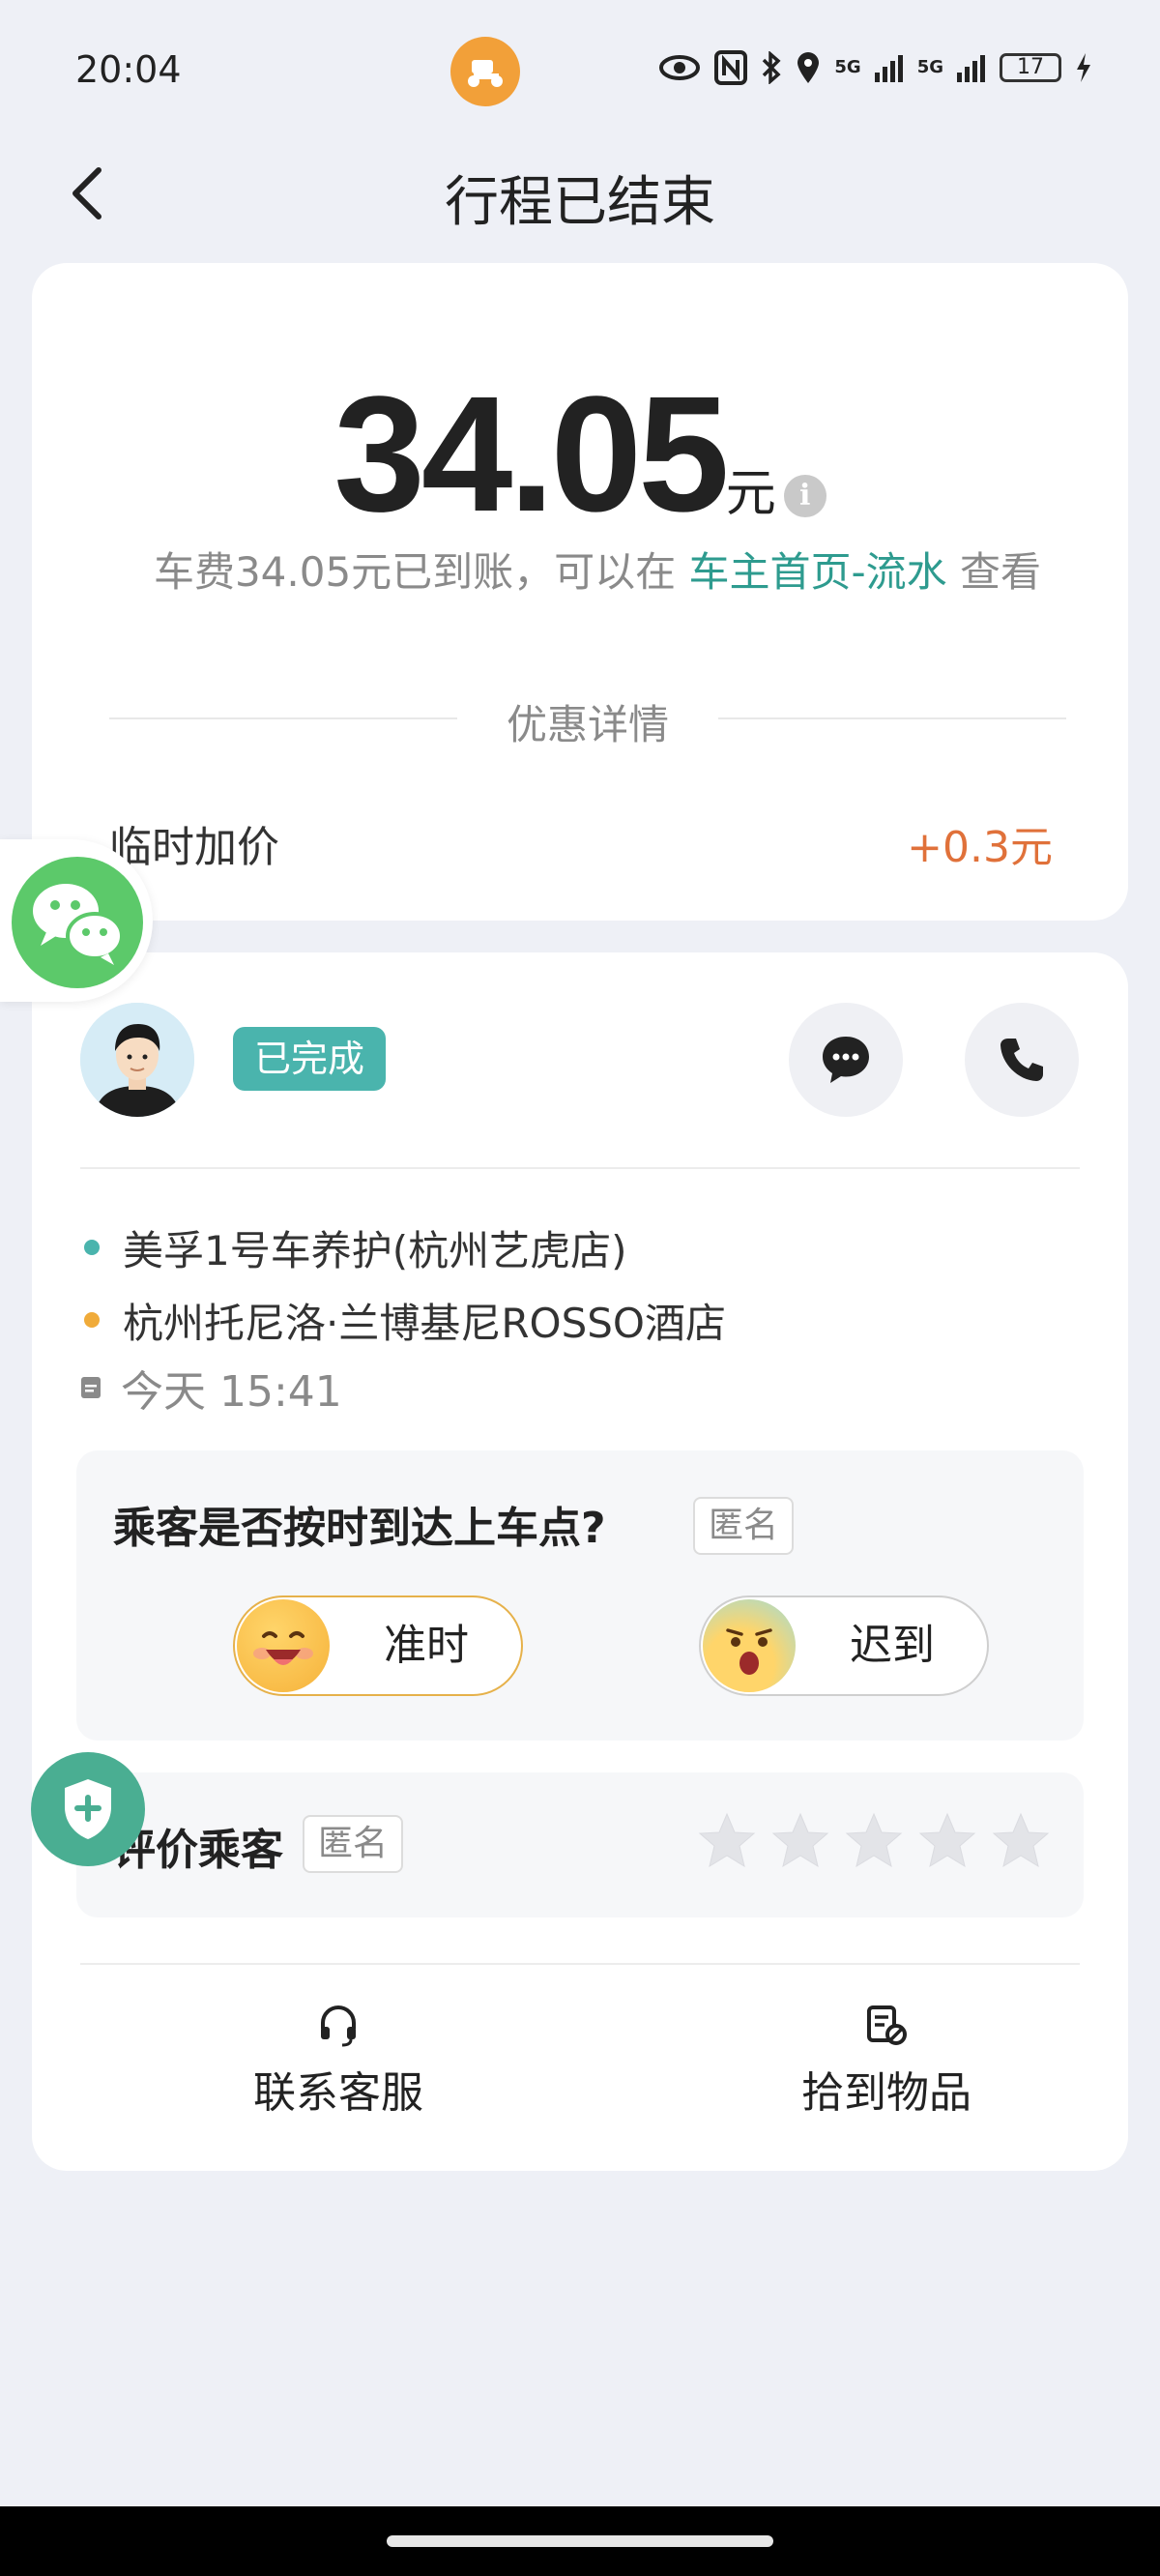  I want to click on calendar-icon, so click(91, 1387).